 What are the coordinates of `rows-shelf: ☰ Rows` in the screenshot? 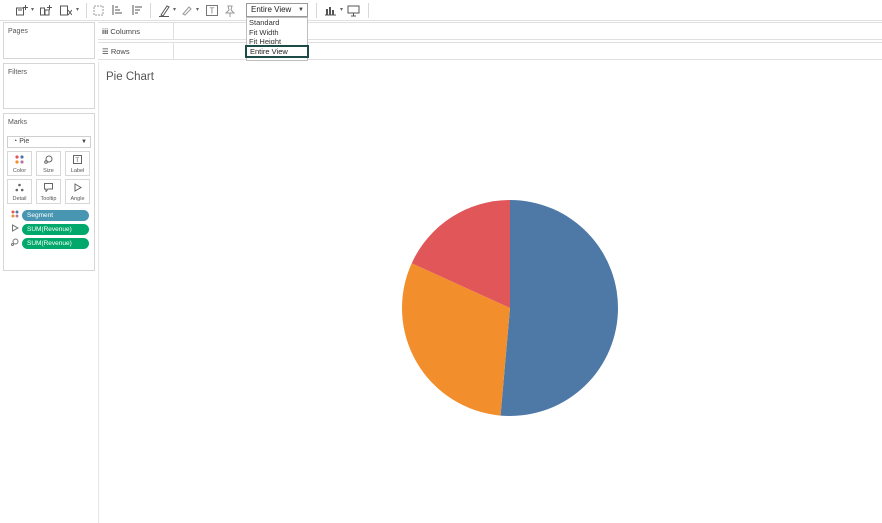 It's located at (490, 51).